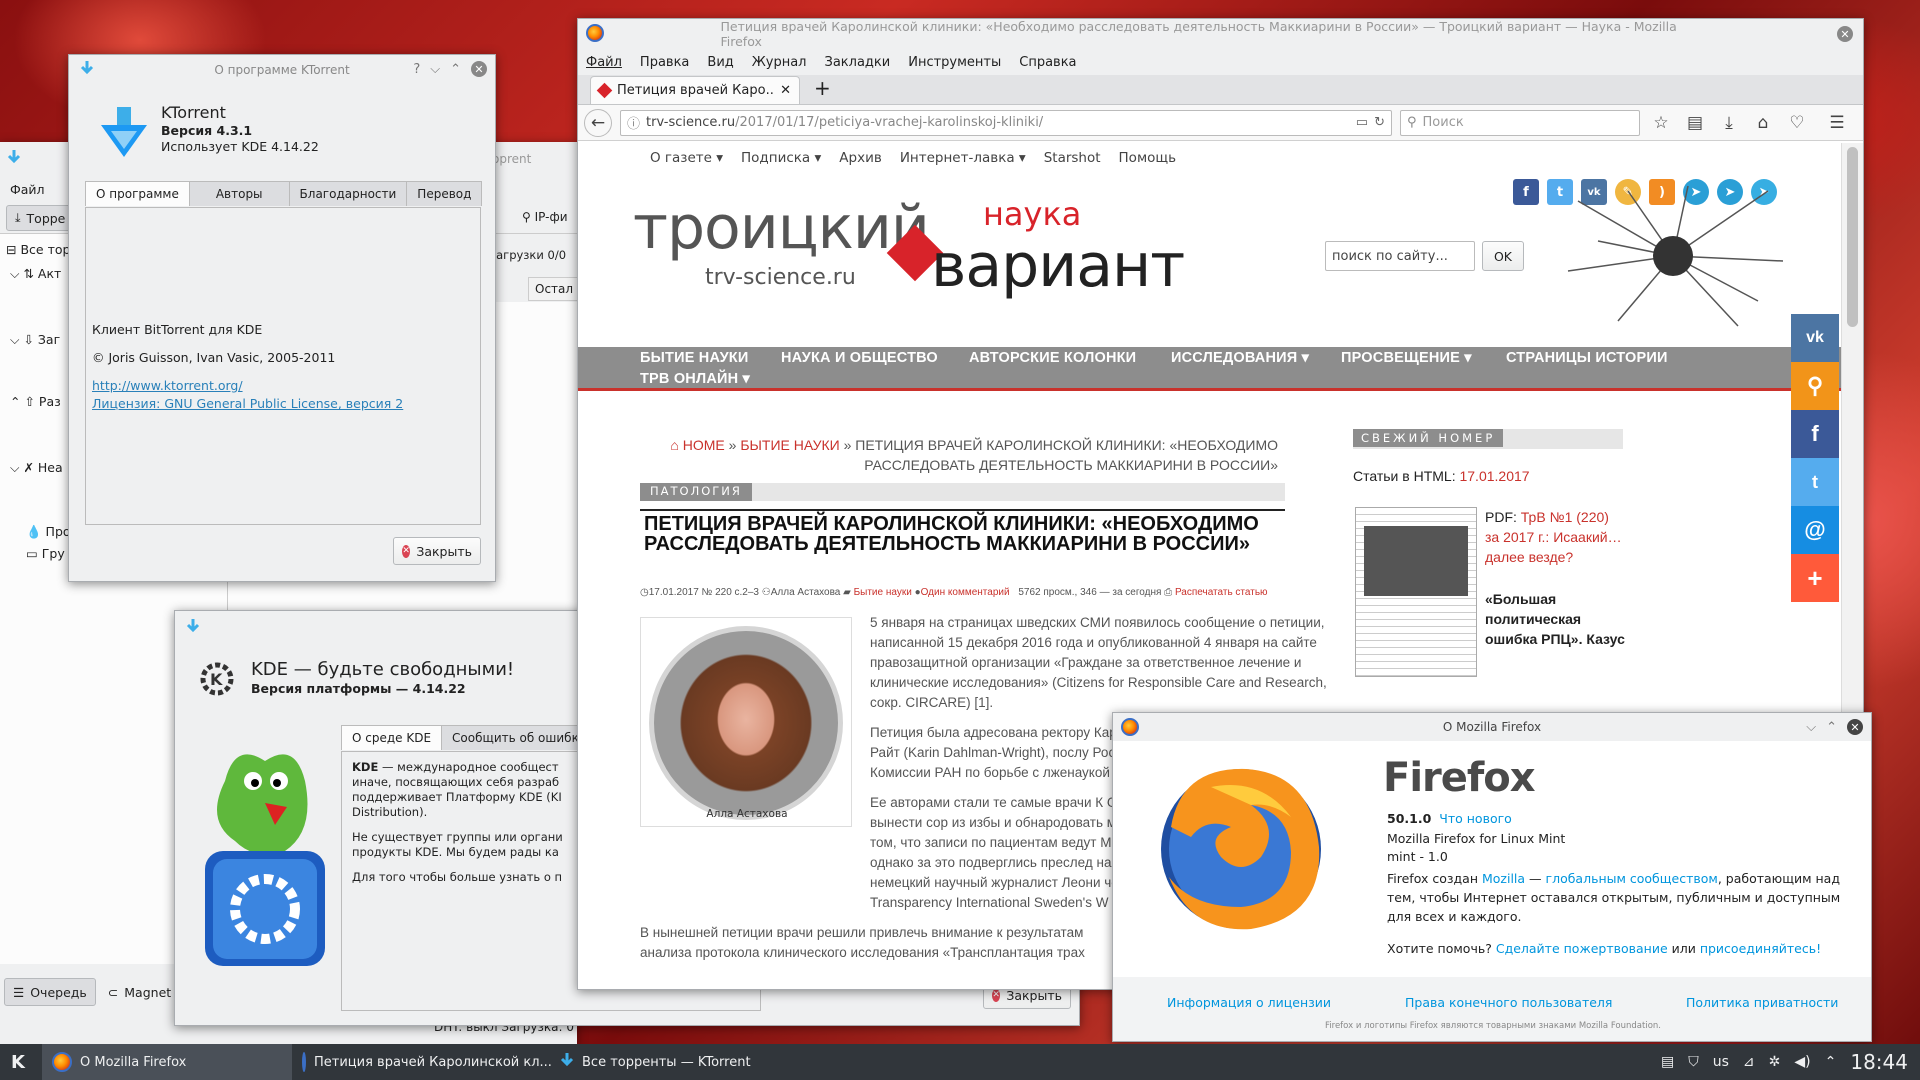 The image size is (1920, 1080). What do you see at coordinates (137, 193) in the screenshot?
I see `tab-about: О программе` at bounding box center [137, 193].